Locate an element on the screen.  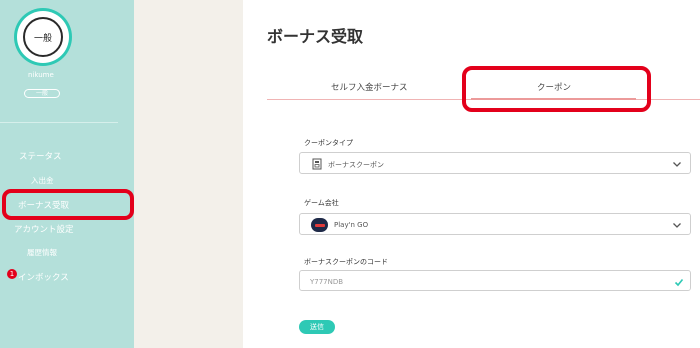
coupon-code-input: Y777NDB is located at coordinates (495, 280).